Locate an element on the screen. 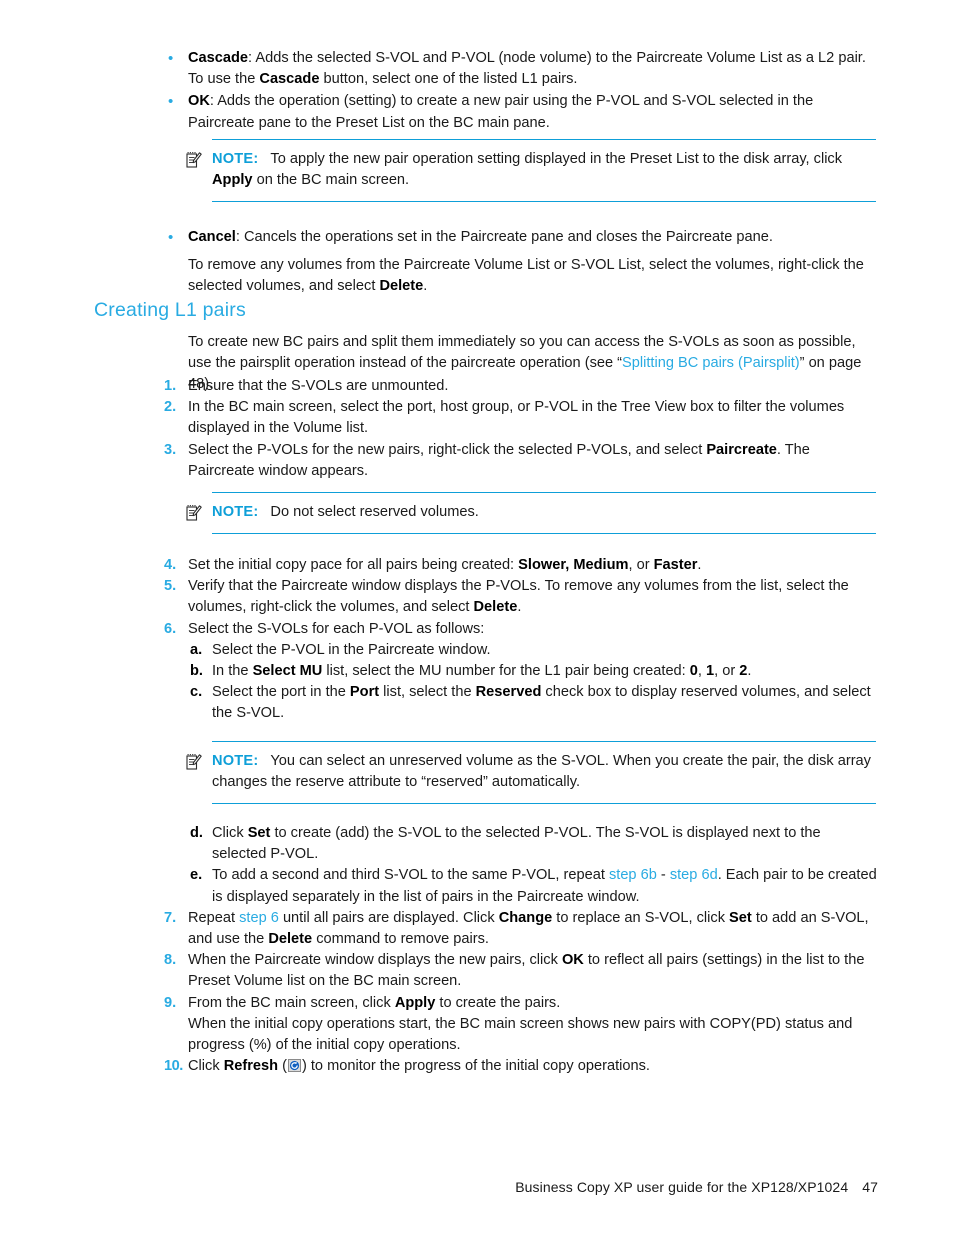 The image size is (954, 1235). refresh-icon is located at coordinates (294, 1066).